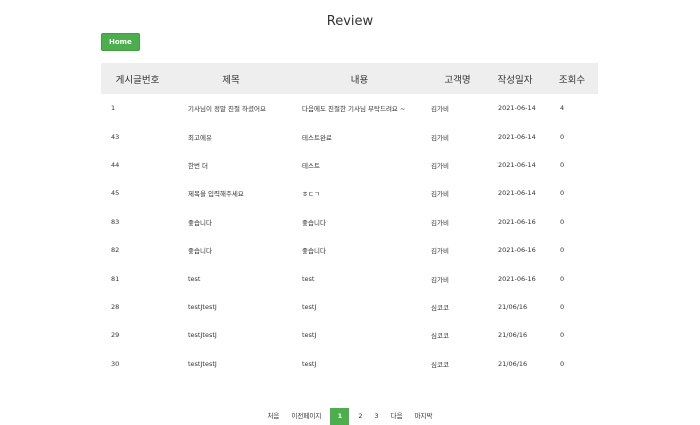 This screenshot has height=425, width=700. What do you see at coordinates (354, 109) in the screenshot?
I see `cell-content: 다음에도 친절한 기사님 부탁드려요 ~` at bounding box center [354, 109].